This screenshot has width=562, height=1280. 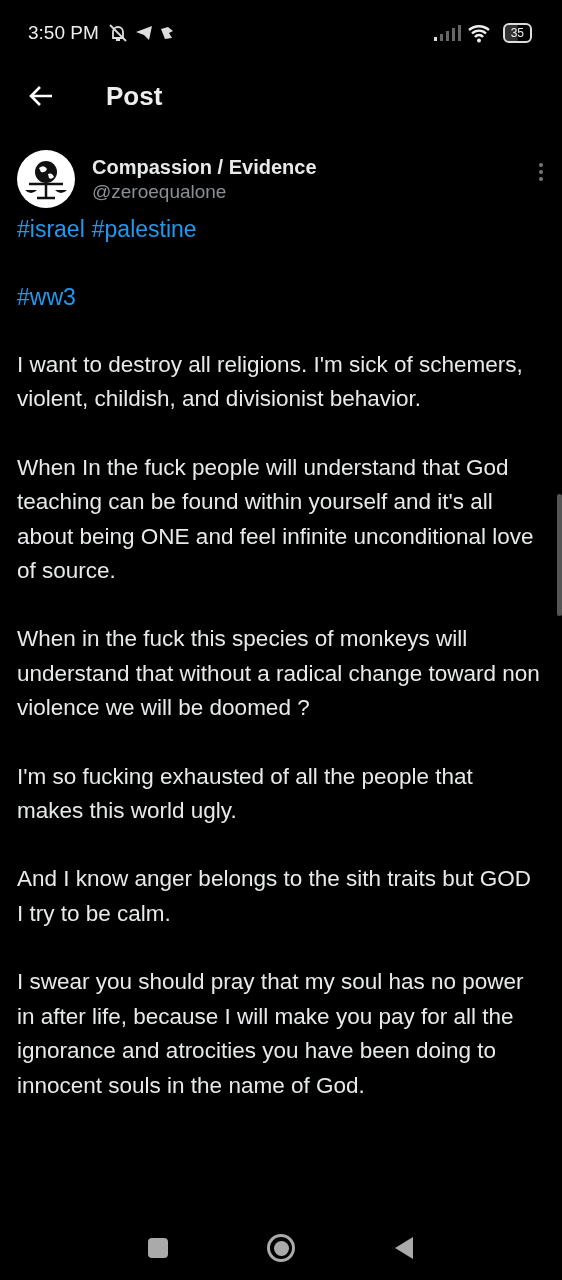 I want to click on home-button, so click(x=281, y=1248).